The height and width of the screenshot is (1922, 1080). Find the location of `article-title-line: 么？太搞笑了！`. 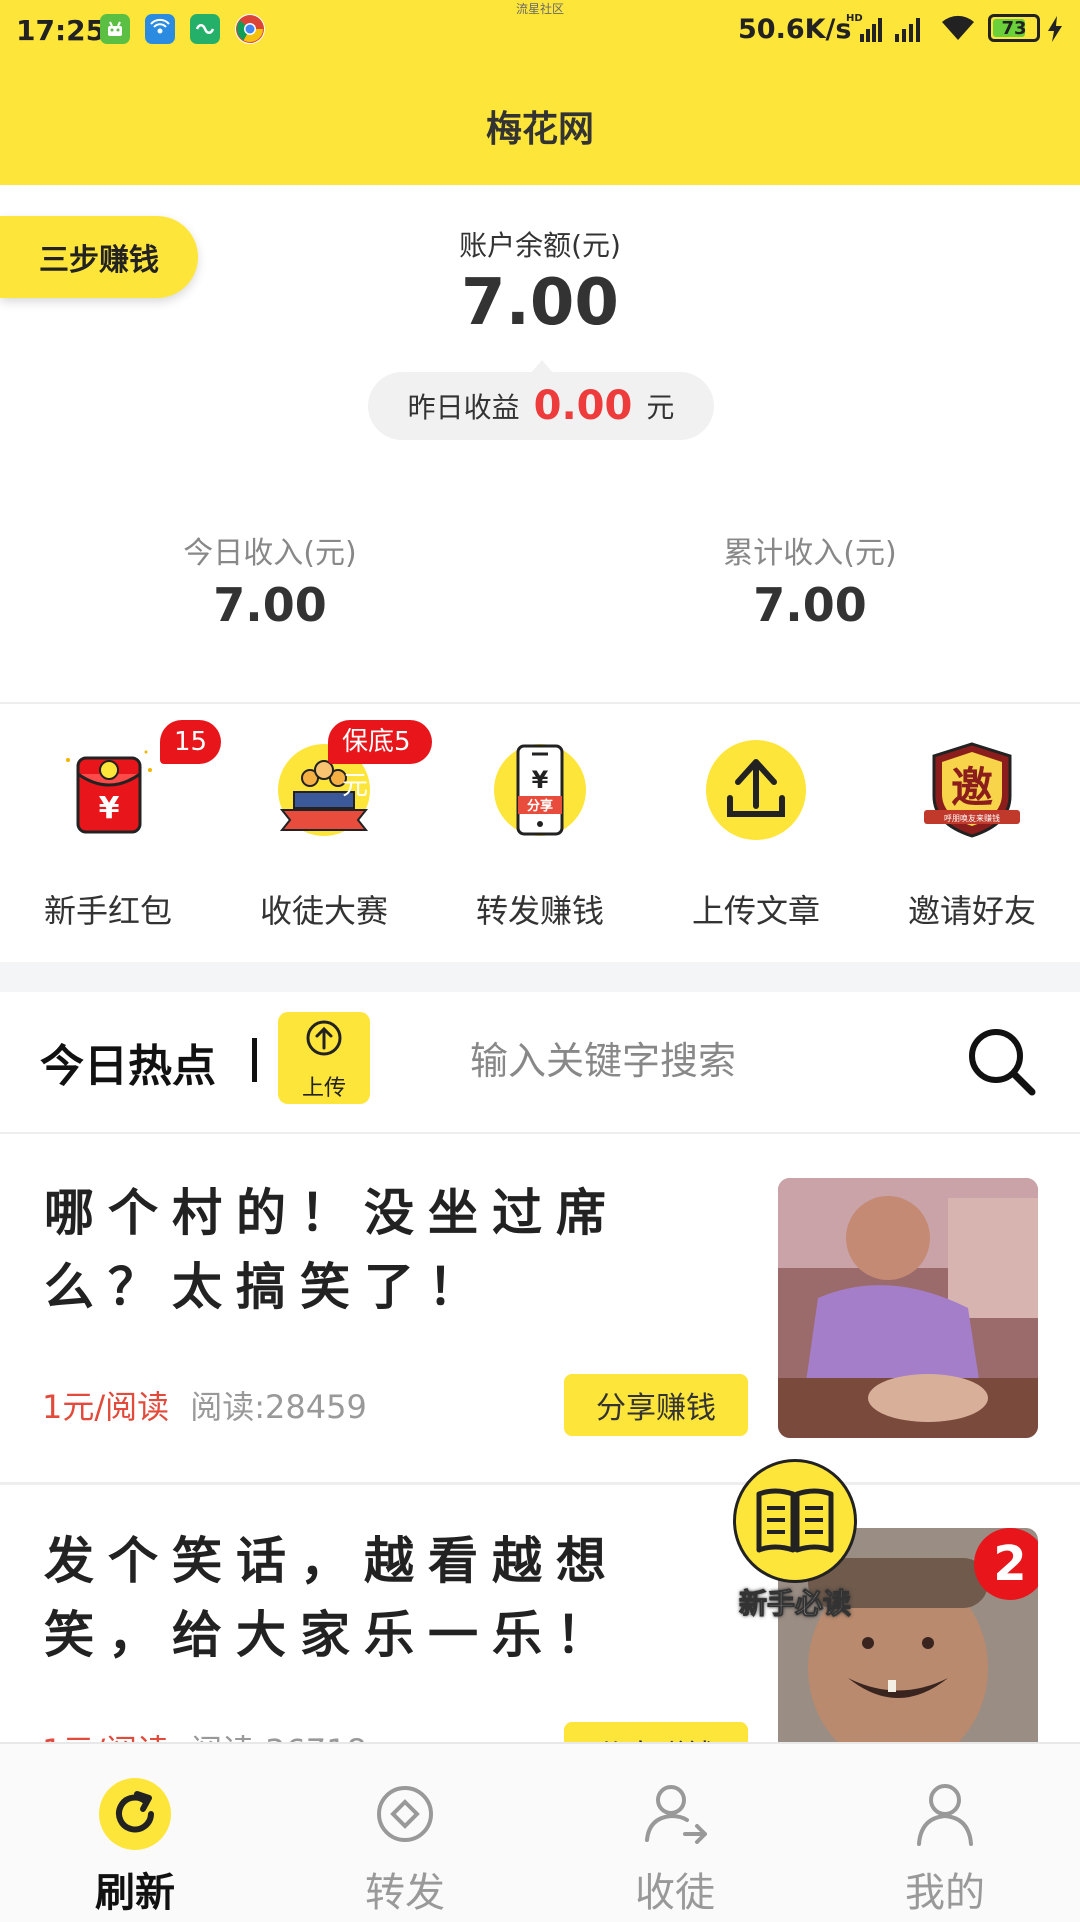

article-title-line: 么？太搞笑了！ is located at coordinates (268, 1287).